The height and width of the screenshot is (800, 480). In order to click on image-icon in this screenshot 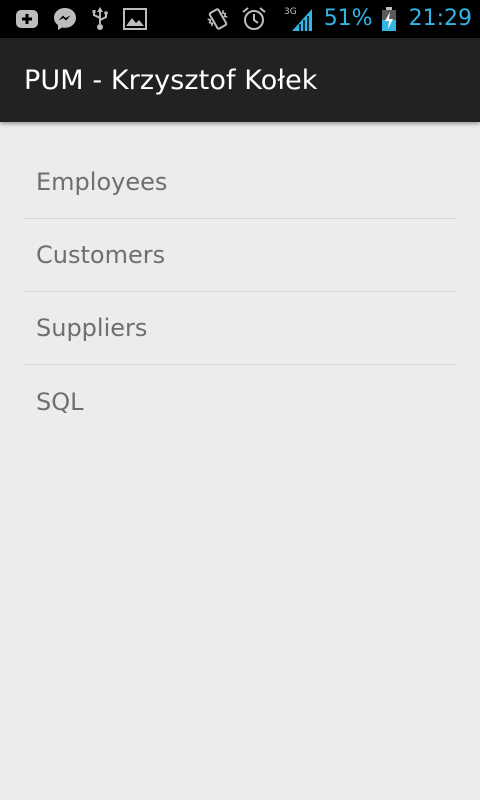, I will do `click(135, 19)`.